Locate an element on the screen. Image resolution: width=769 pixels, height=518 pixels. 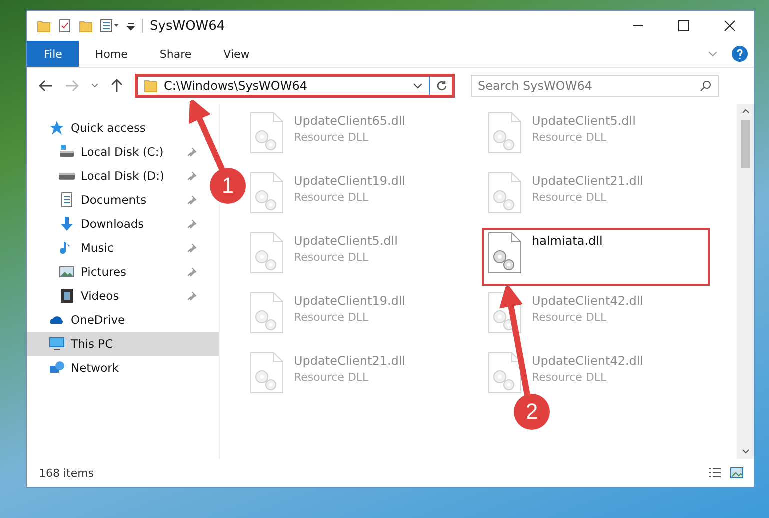
search-icon is located at coordinates (706, 86).